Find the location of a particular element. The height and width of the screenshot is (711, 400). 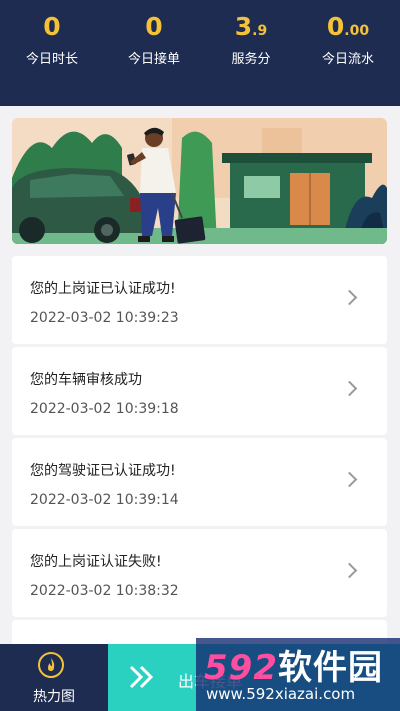

stat-fraction: .00 is located at coordinates (357, 31).